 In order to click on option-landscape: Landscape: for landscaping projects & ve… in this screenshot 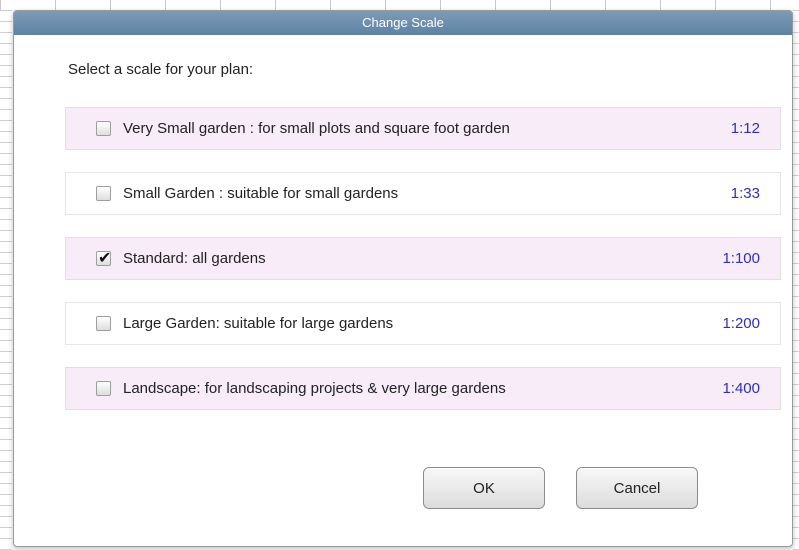, I will do `click(423, 388)`.